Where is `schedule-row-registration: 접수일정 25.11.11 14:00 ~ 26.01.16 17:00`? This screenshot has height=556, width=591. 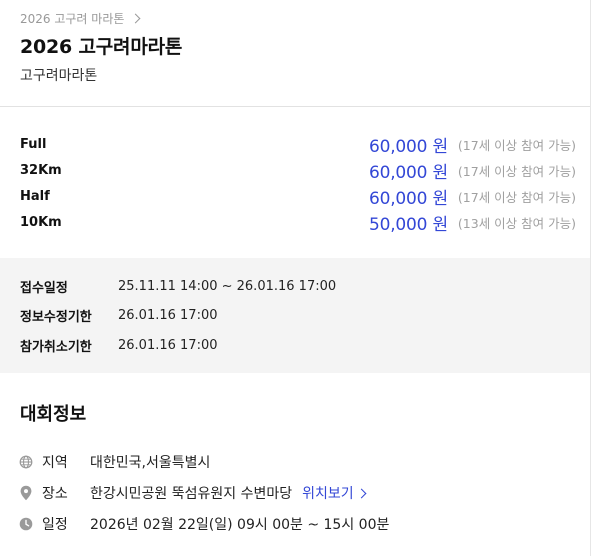
schedule-row-registration: 접수일정 25.11.11 14:00 ~ 26.01.16 17:00 is located at coordinates (178, 286).